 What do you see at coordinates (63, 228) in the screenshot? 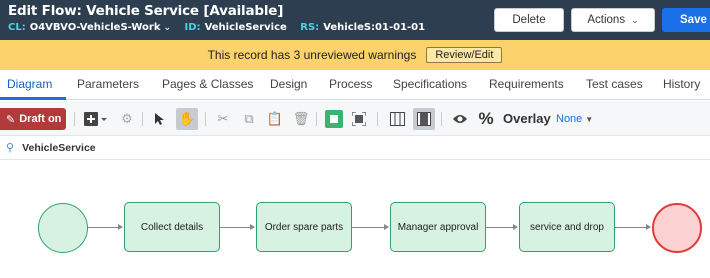
I see `start-shape` at bounding box center [63, 228].